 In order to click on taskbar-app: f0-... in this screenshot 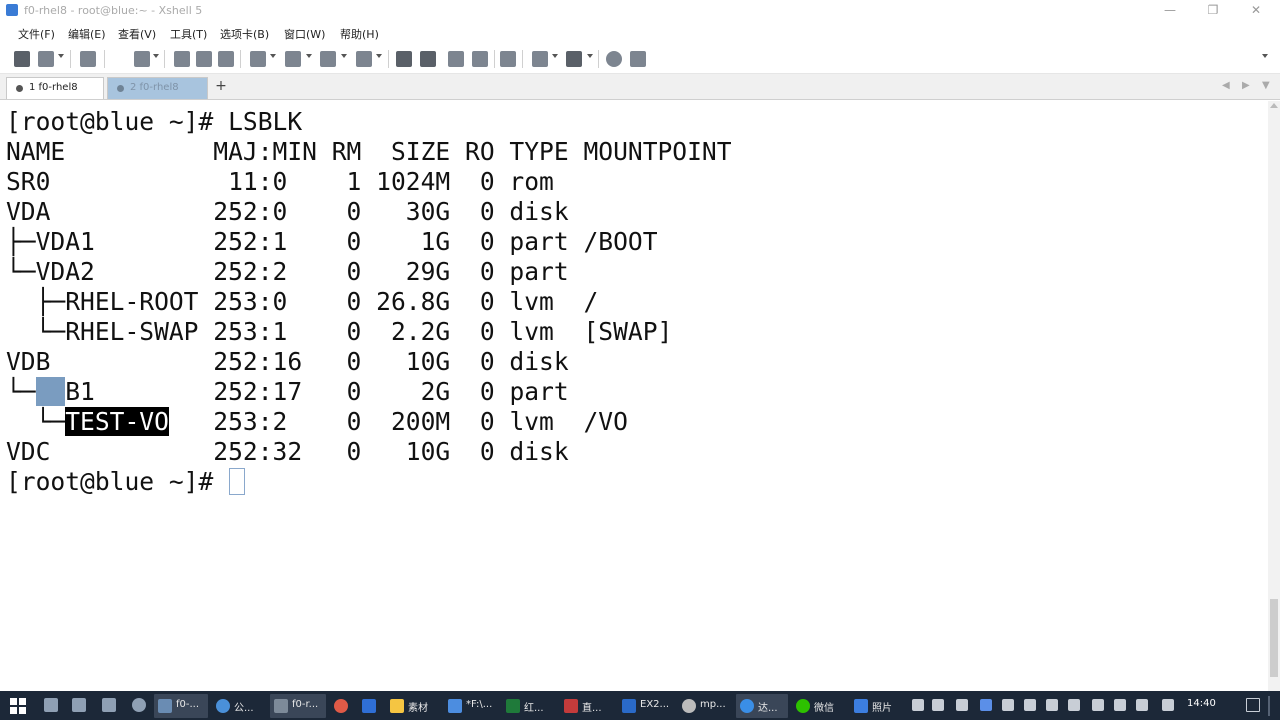, I will do `click(181, 706)`.